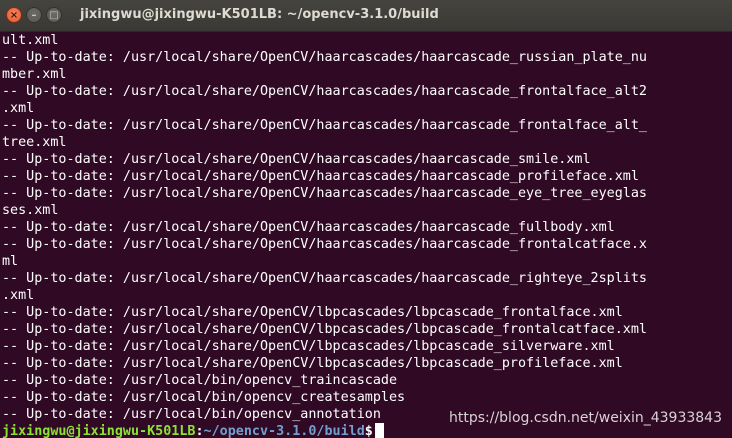 The image size is (732, 438). I want to click on maximize-icon: □, so click(54, 15).